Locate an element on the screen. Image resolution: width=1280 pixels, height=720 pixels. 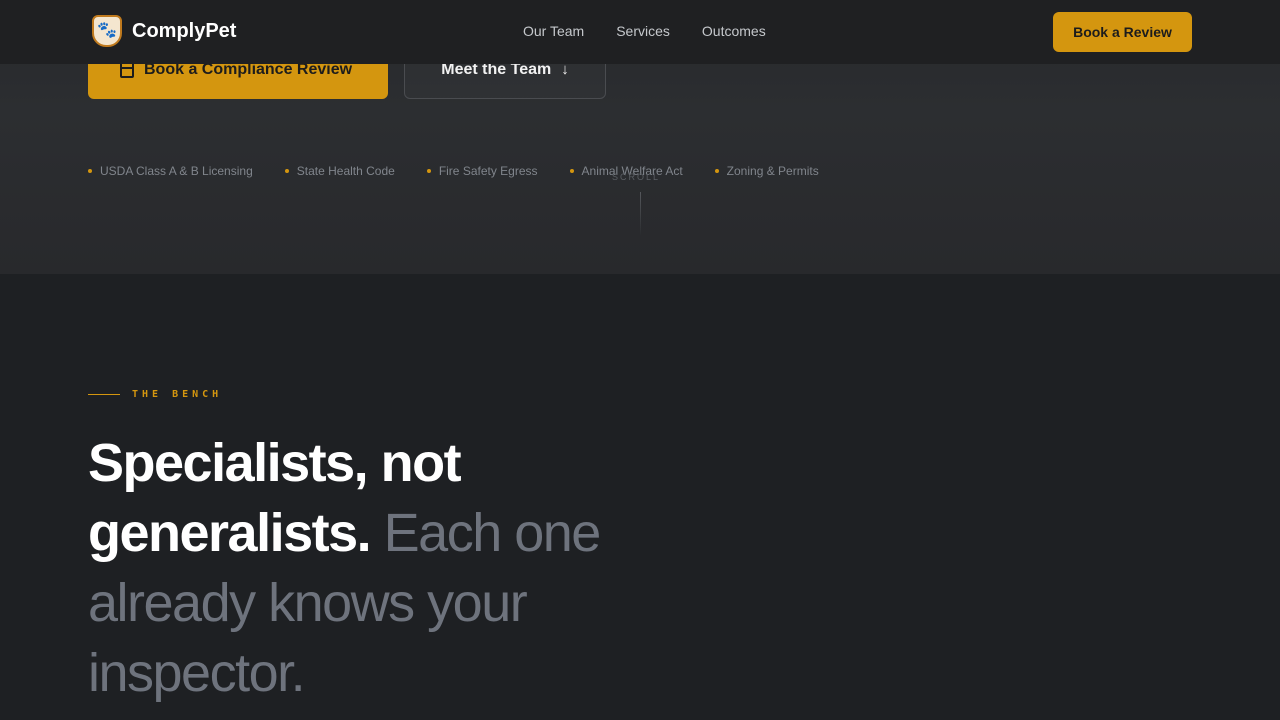
scroll-hint: SCROLL is located at coordinates (636, 177).